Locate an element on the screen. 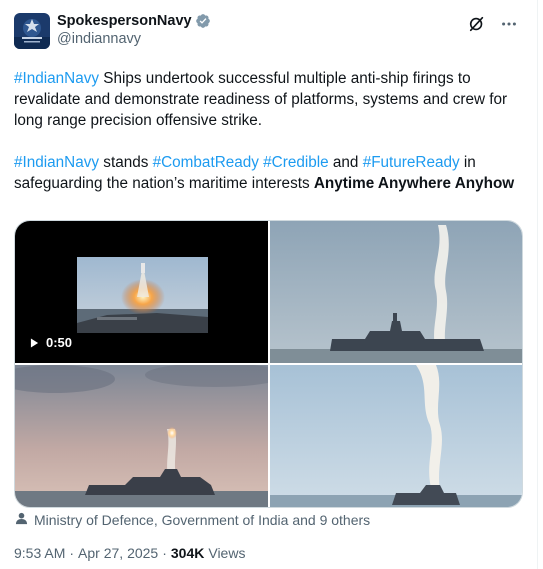 The width and height of the screenshot is (543, 569). display-name: SpokespersonNavy is located at coordinates (124, 21).